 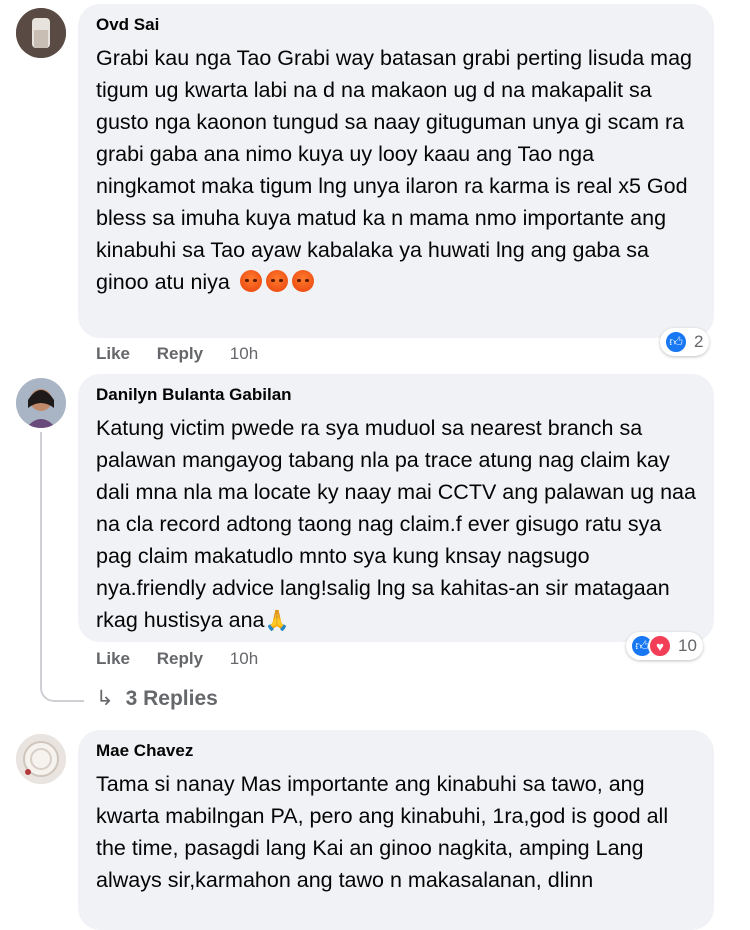 I want to click on thread-line-curve, so click(x=62, y=692).